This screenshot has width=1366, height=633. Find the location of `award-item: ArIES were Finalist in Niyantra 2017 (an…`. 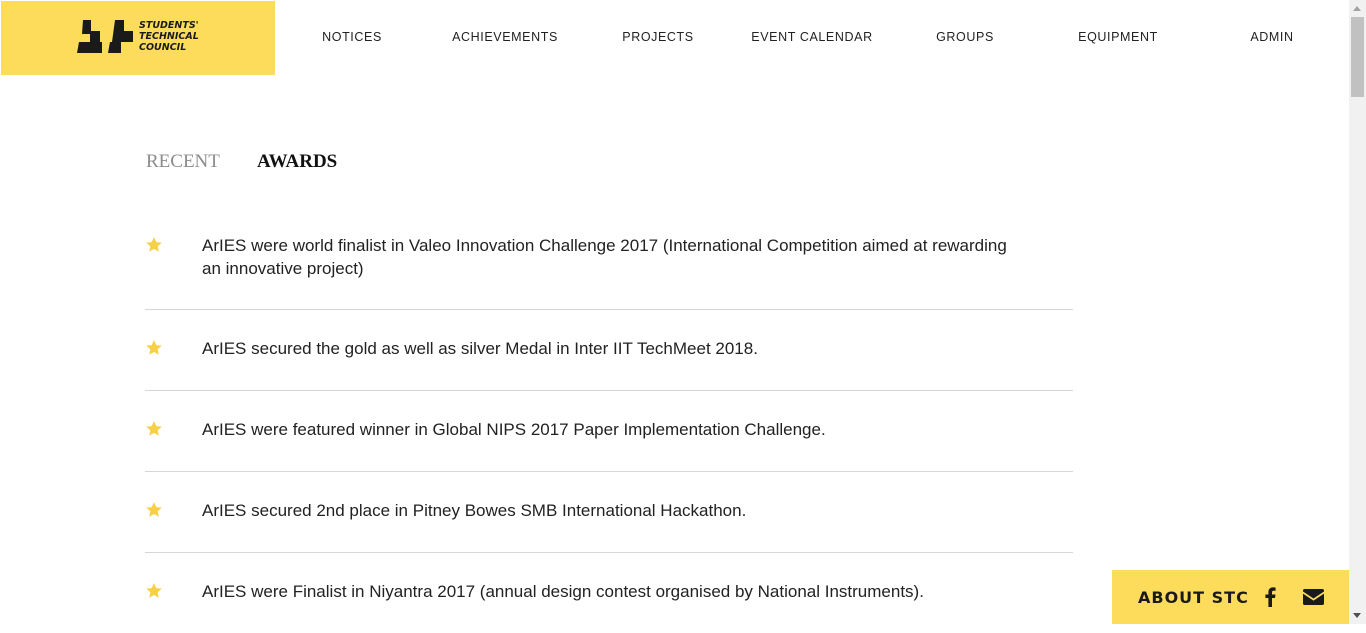

award-item: ArIES were Finalist in Niyantra 2017 (an… is located at coordinates (609, 593).